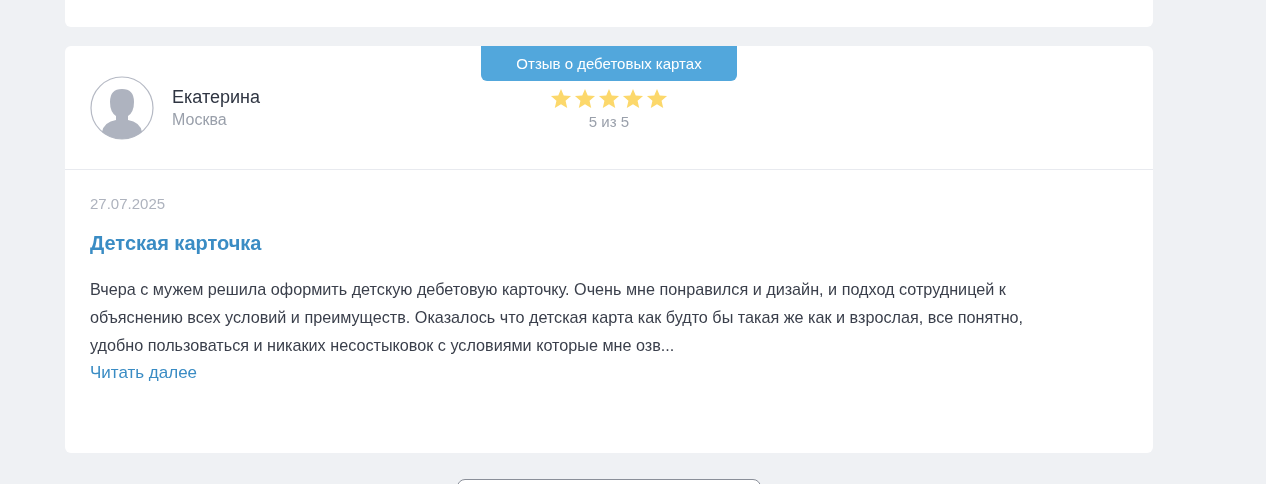 This screenshot has width=1266, height=484. Describe the element at coordinates (609, 121) in the screenshot. I see `rating-text: 5 из 5` at that location.